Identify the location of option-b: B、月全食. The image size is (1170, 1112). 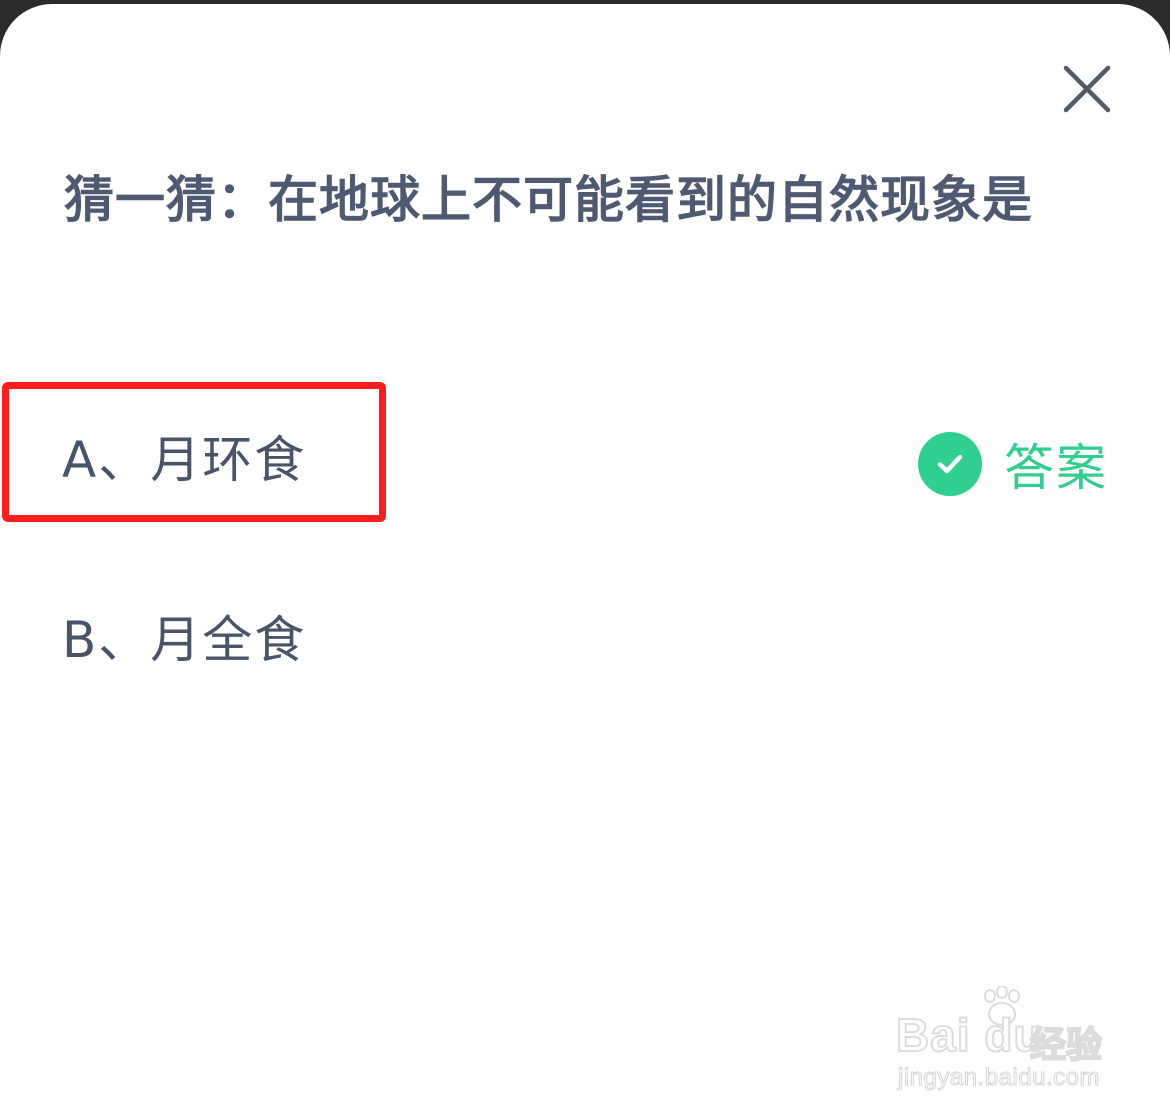
(585, 640).